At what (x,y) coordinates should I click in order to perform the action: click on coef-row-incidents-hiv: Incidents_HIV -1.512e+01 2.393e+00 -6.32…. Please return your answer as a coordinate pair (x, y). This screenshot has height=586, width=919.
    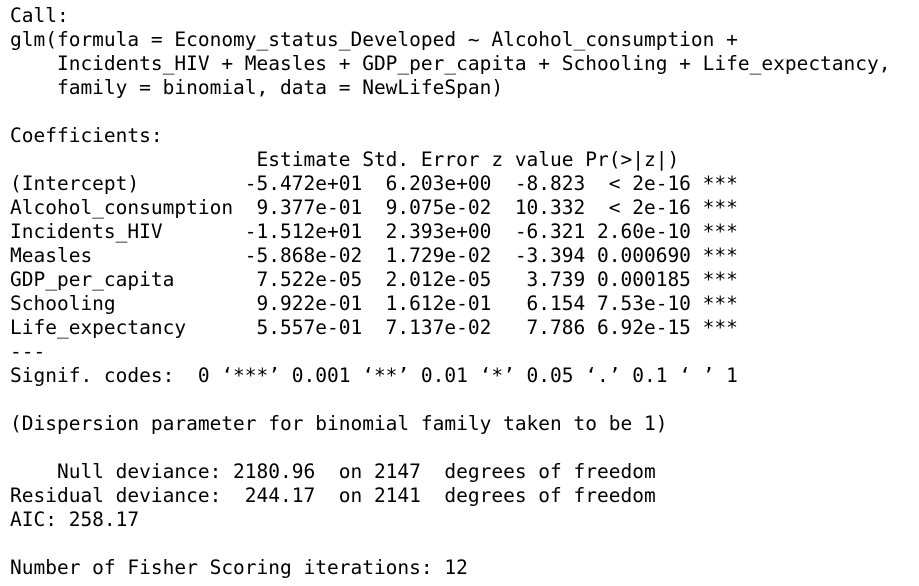
    Looking at the image, I should click on (374, 231).